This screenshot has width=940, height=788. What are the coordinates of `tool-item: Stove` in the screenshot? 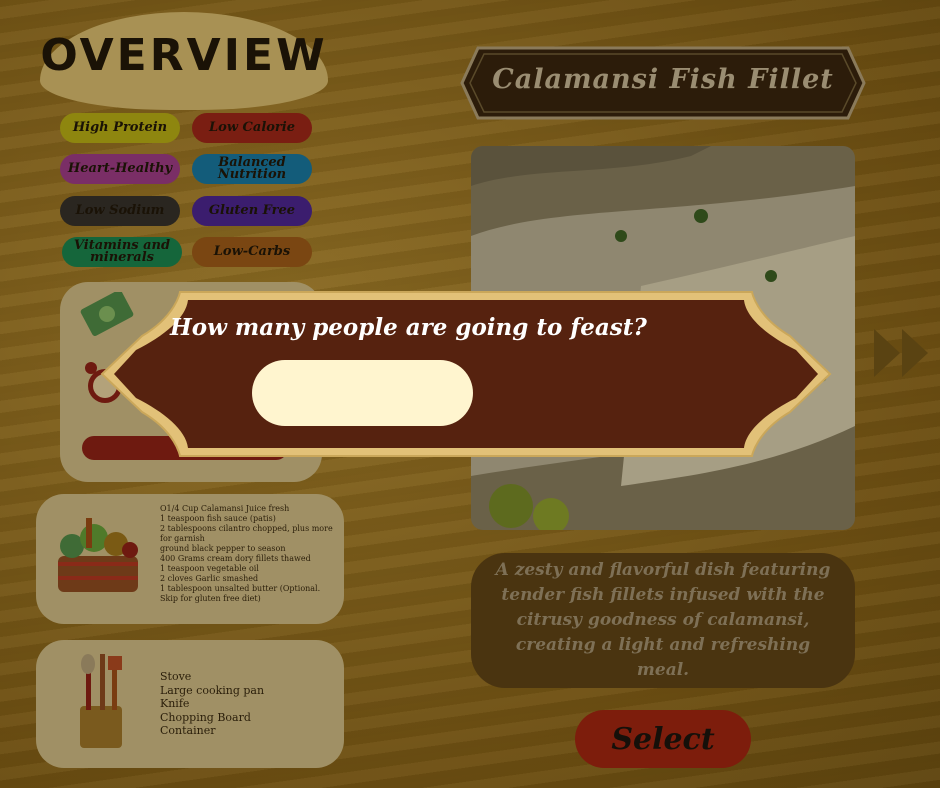 It's located at (176, 676).